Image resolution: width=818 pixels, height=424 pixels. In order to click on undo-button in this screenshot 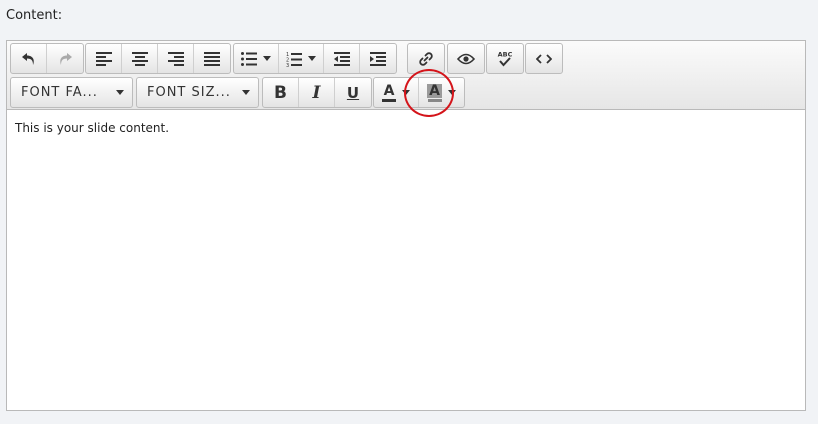, I will do `click(29, 58)`.